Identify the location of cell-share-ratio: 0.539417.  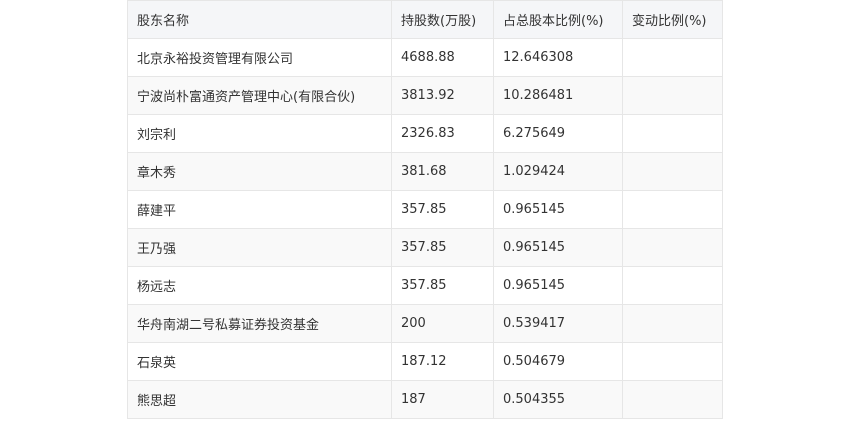
(558, 323).